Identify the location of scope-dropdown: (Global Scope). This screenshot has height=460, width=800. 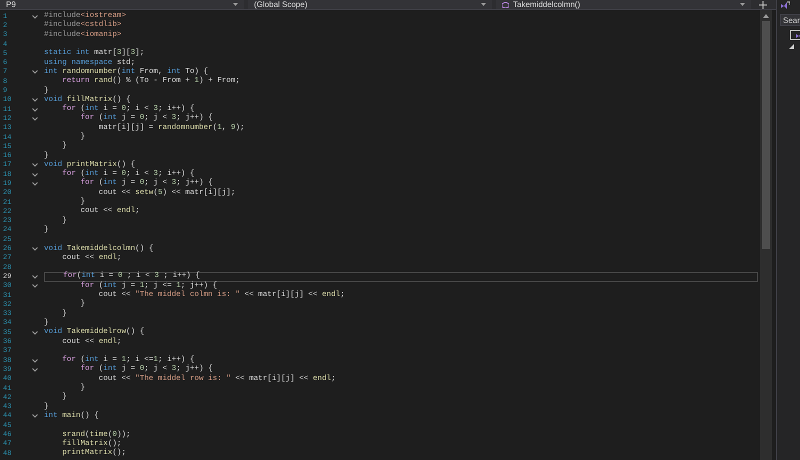
(370, 4).